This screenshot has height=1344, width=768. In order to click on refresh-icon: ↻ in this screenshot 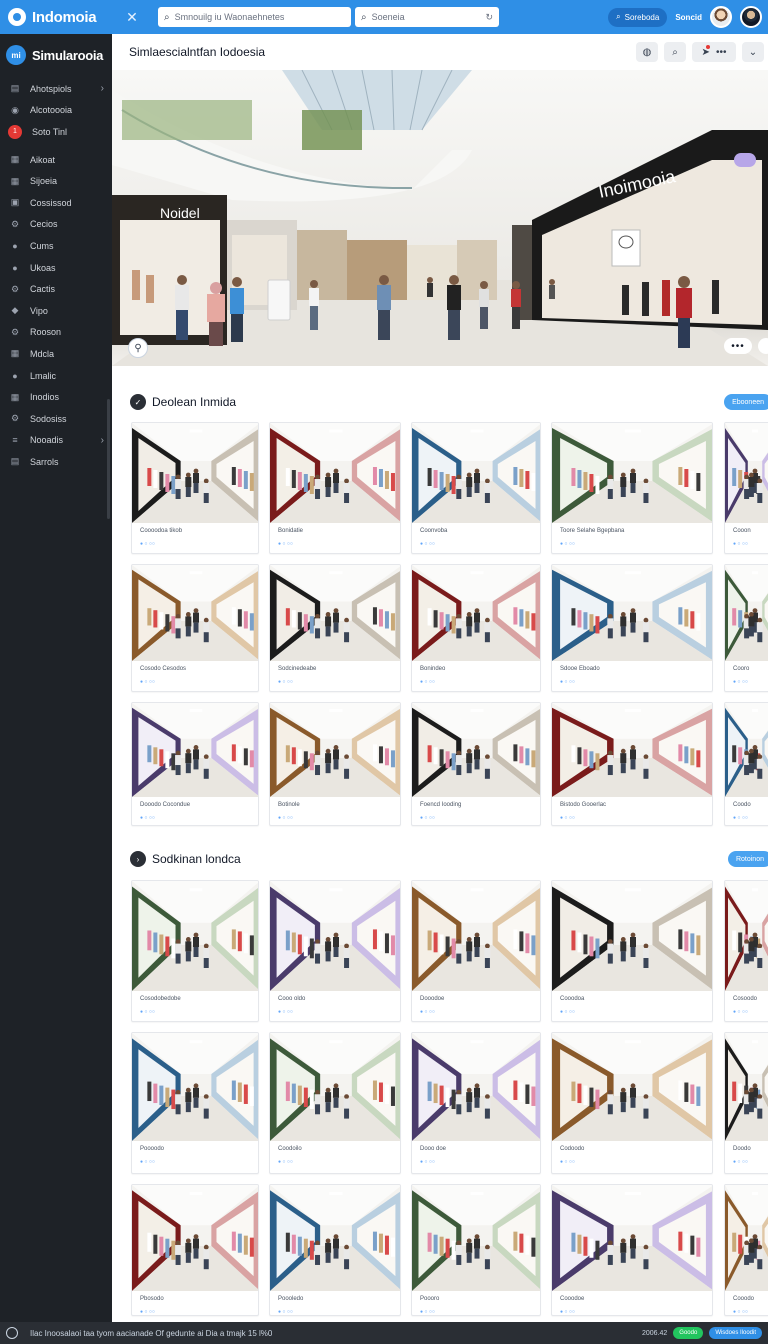, I will do `click(489, 17)`.